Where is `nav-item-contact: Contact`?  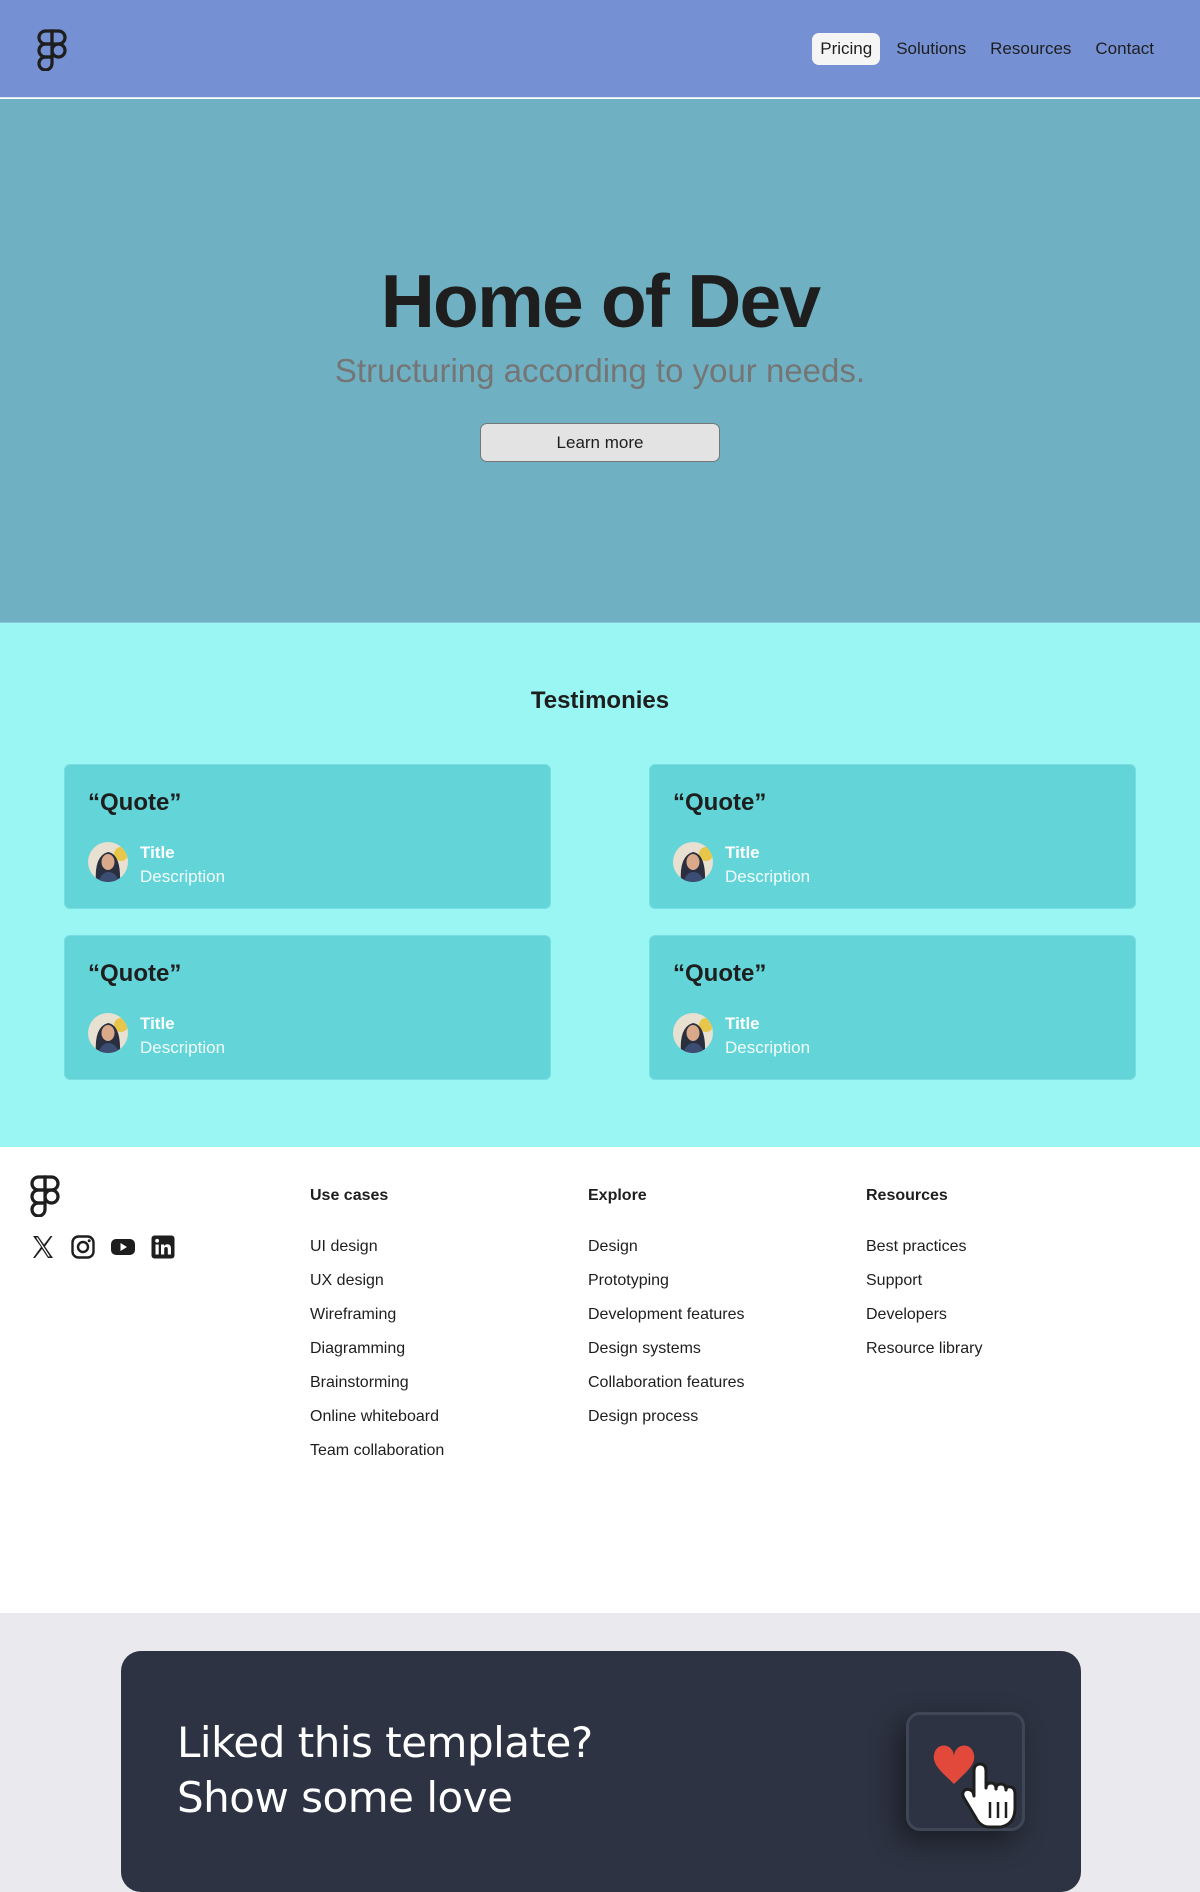
nav-item-contact: Contact is located at coordinates (1124, 49).